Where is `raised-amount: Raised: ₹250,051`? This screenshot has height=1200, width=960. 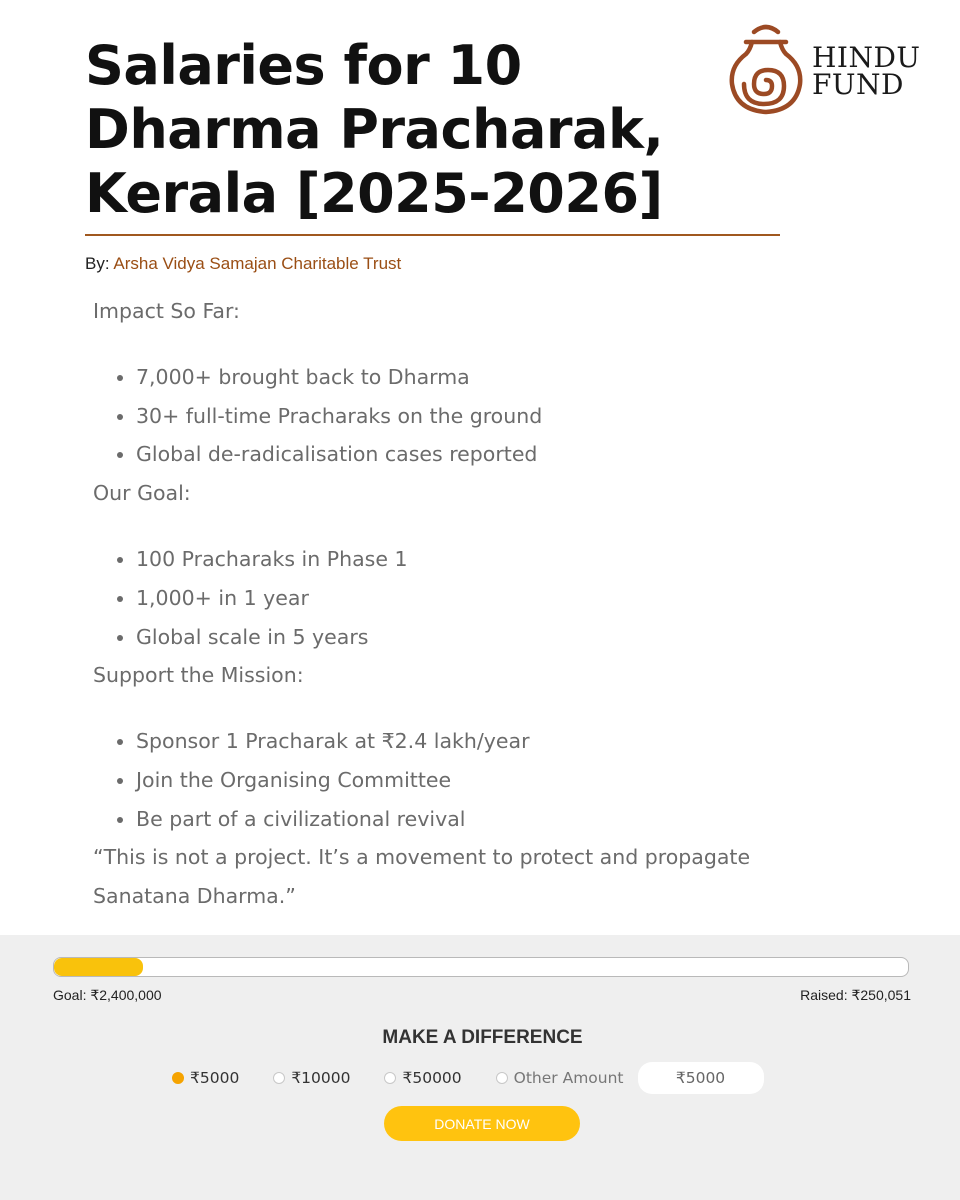 raised-amount: Raised: ₹250,051 is located at coordinates (855, 995).